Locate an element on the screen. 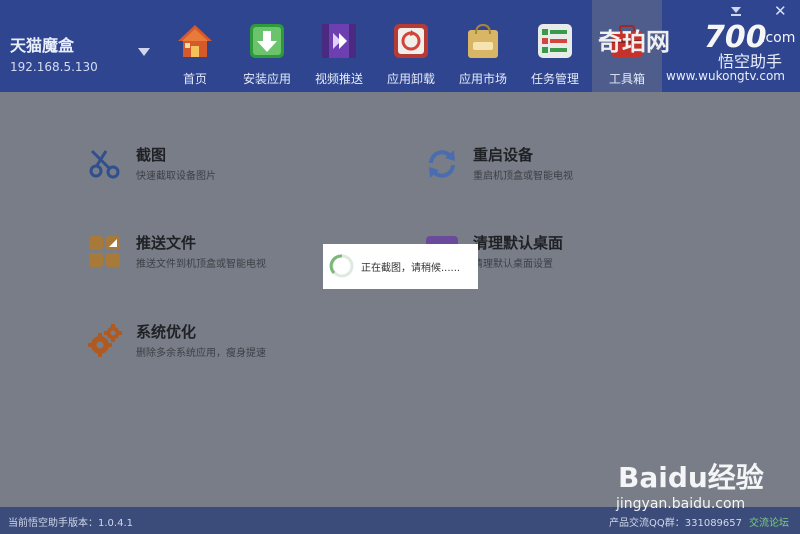  baidu-watermark: Baidu经验 jingyan.baidu.com is located at coordinates (706, 491).